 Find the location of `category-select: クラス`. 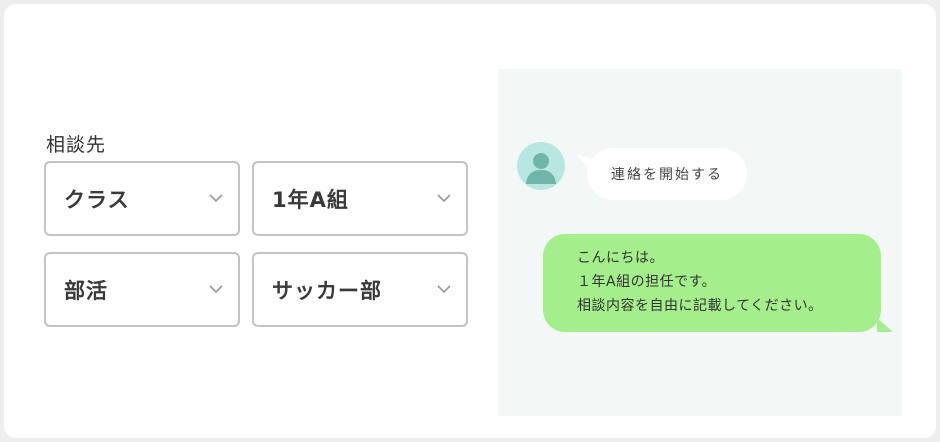

category-select: クラス is located at coordinates (142, 198).